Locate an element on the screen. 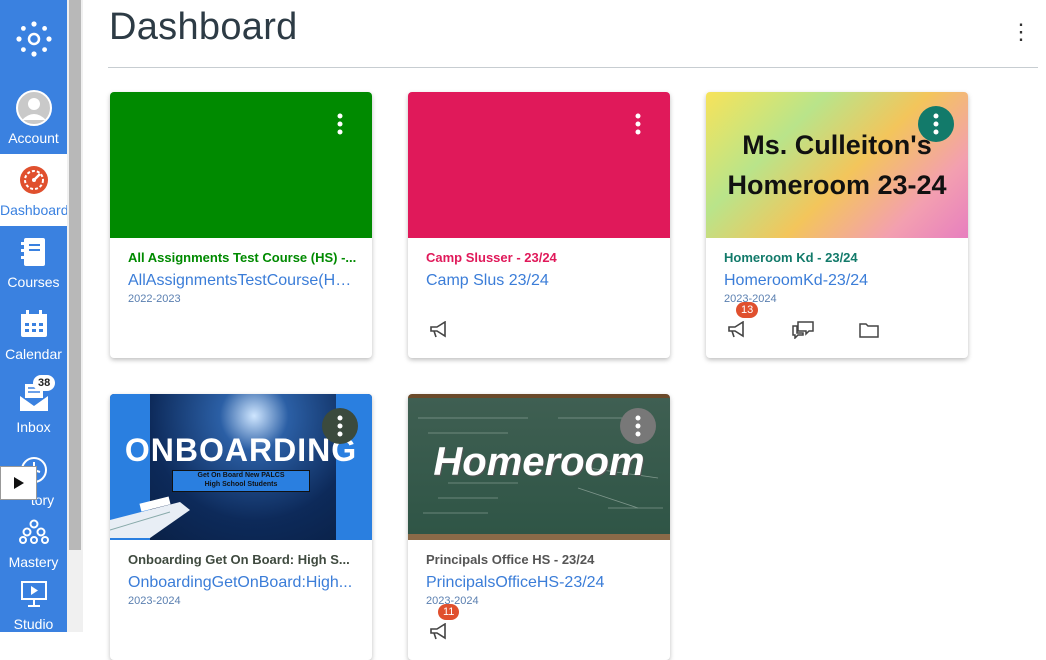  course-card-title: Principals Office HS - 23/24 is located at coordinates (541, 559).